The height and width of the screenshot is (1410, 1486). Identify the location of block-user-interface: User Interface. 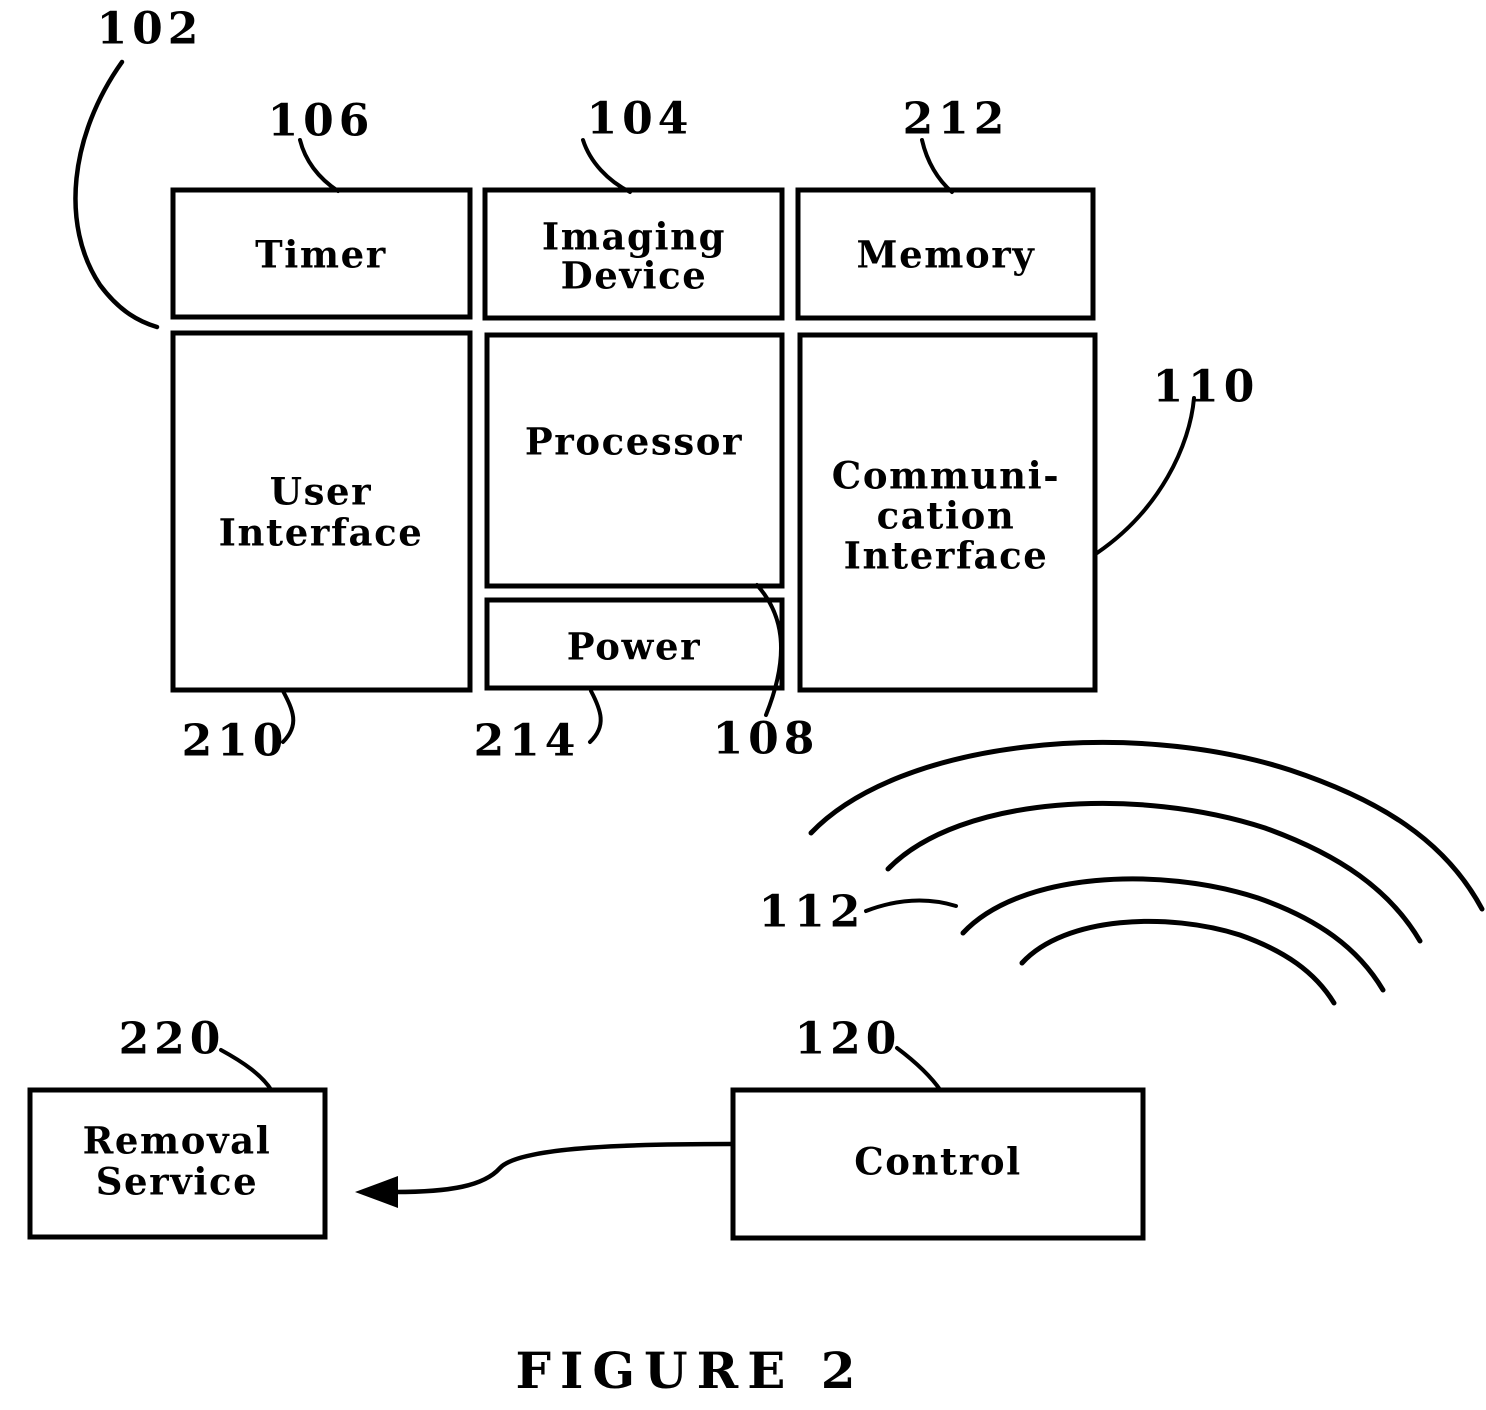
(321, 511).